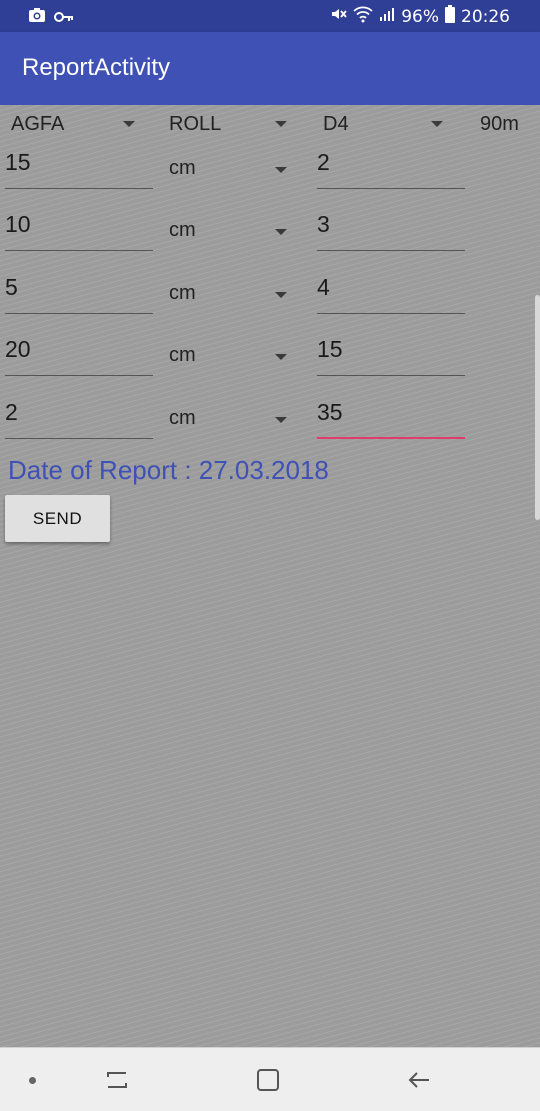 The height and width of the screenshot is (1111, 540). I want to click on value-field-text: 20, so click(18, 349).